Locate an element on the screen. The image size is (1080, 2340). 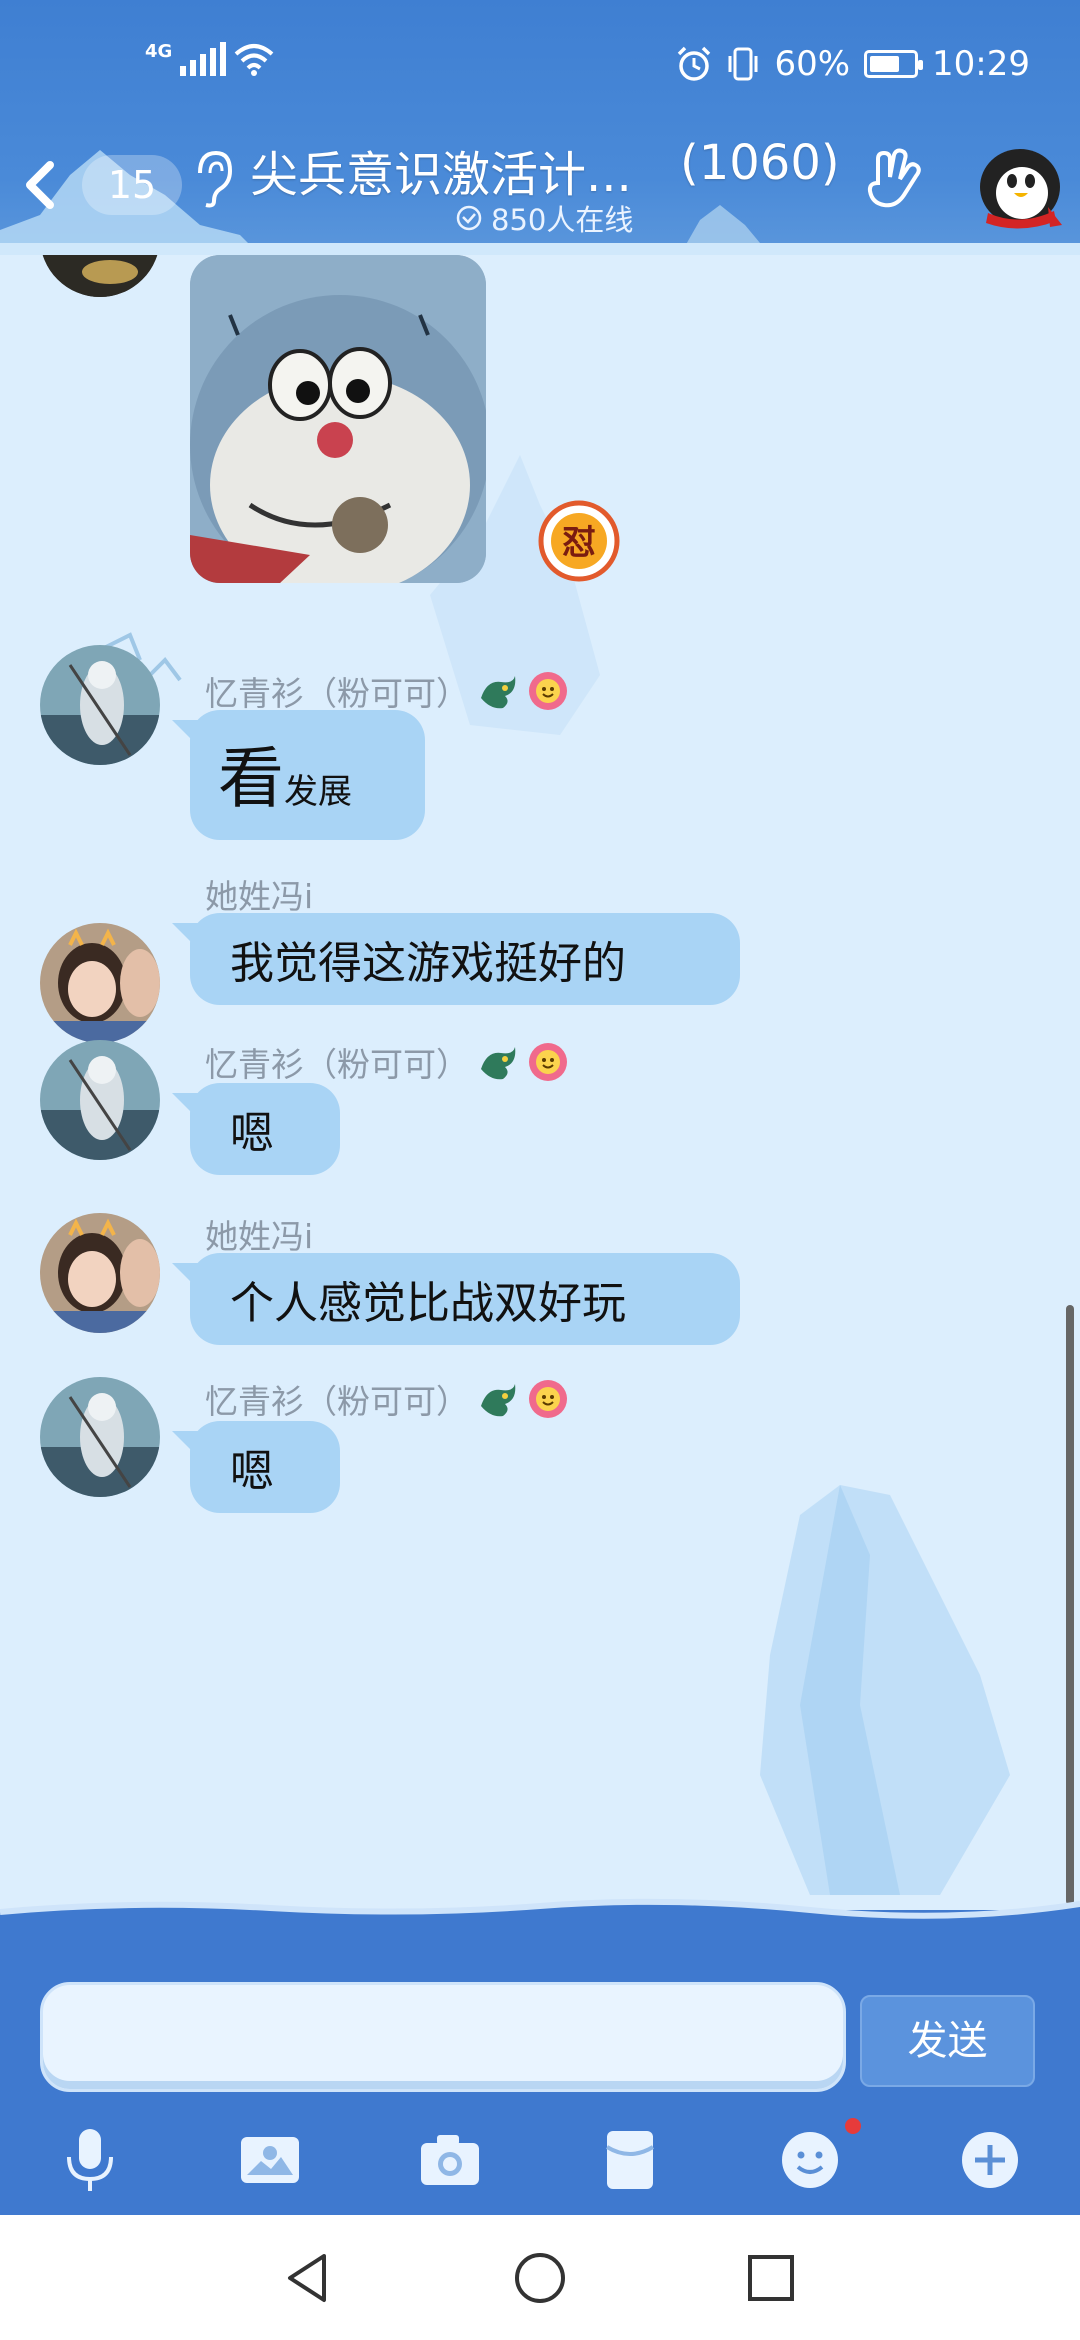
title-bar: 15 尖兵意识激活计... (1060) 850人在线 is located at coordinates (540, 185).